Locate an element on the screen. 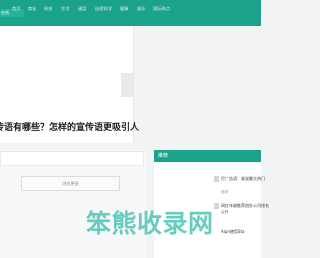  sidebar-title: 推荐 is located at coordinates (163, 156).